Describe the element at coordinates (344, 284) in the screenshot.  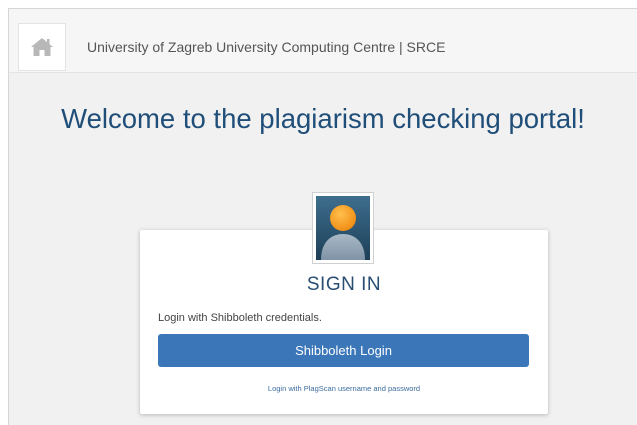
I see `signin-title: SIGN IN` at that location.